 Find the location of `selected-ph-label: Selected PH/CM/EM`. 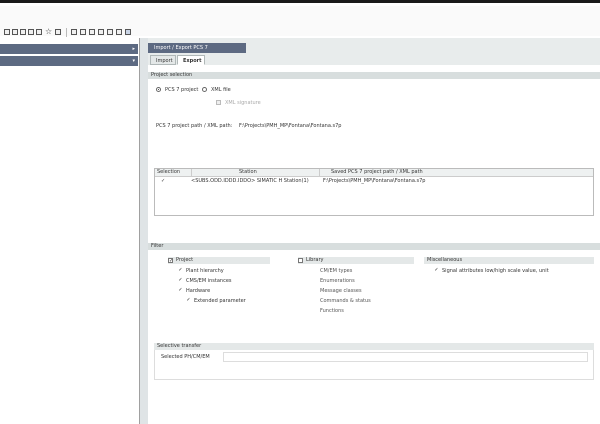

selected-ph-label: Selected PH/CM/EM is located at coordinates (185, 357).